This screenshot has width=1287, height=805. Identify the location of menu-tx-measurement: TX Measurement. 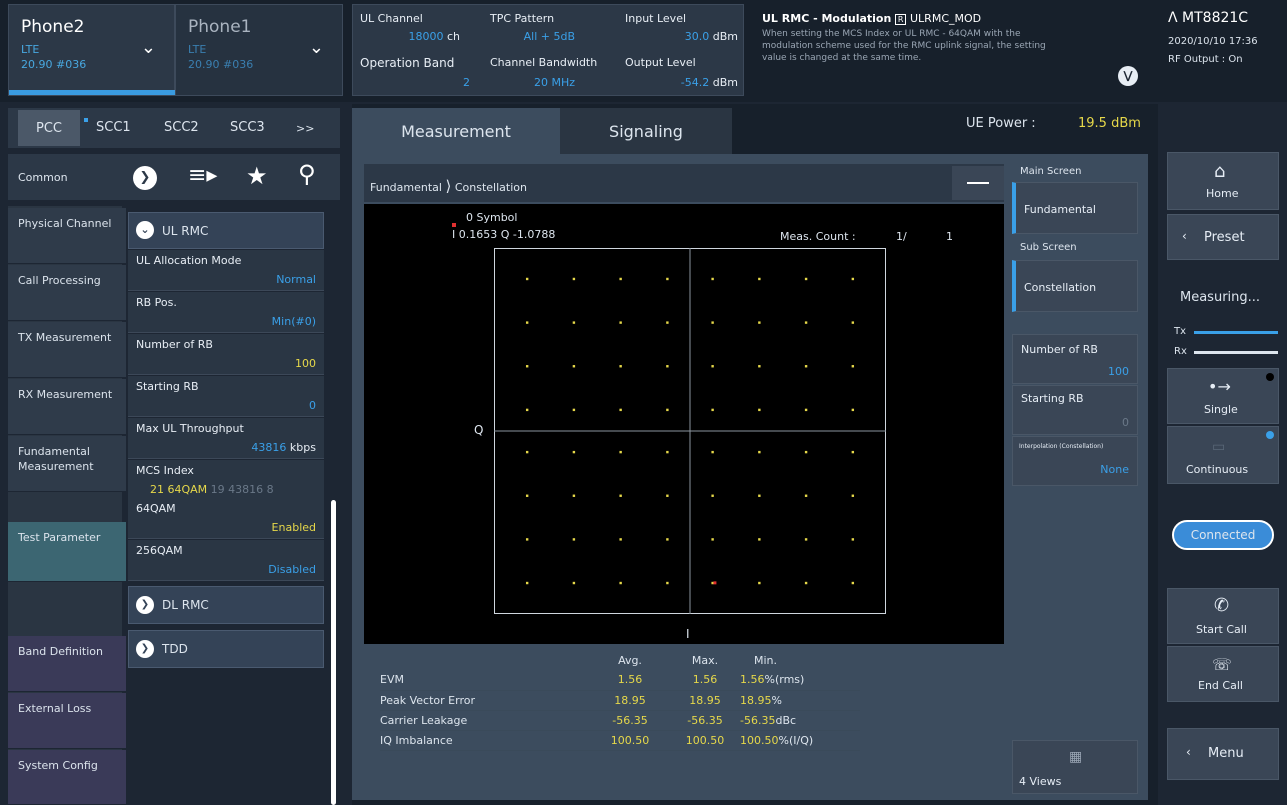
(67, 350).